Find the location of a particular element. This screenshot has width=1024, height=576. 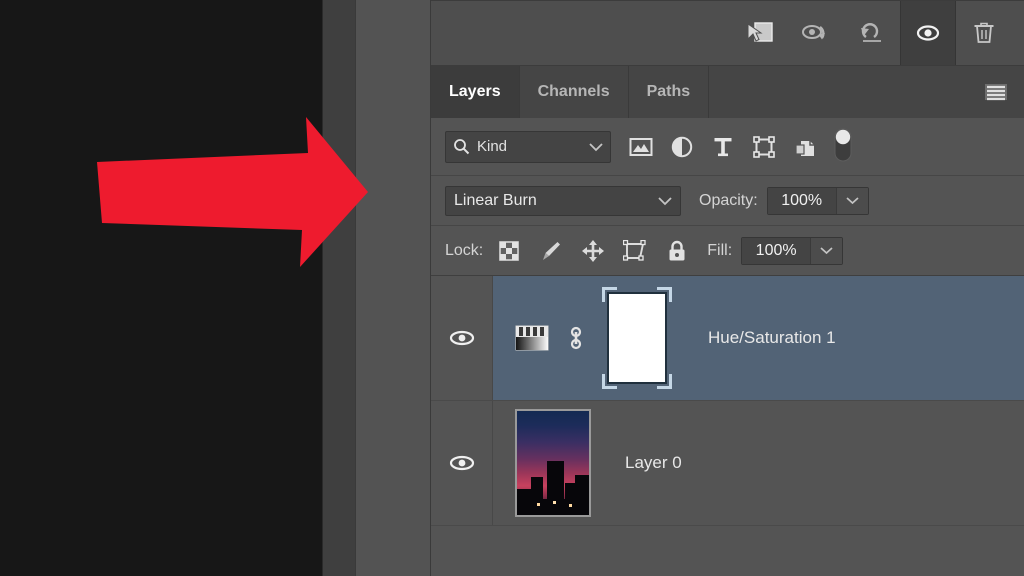

lock-artboard-icon is located at coordinates (635, 251).